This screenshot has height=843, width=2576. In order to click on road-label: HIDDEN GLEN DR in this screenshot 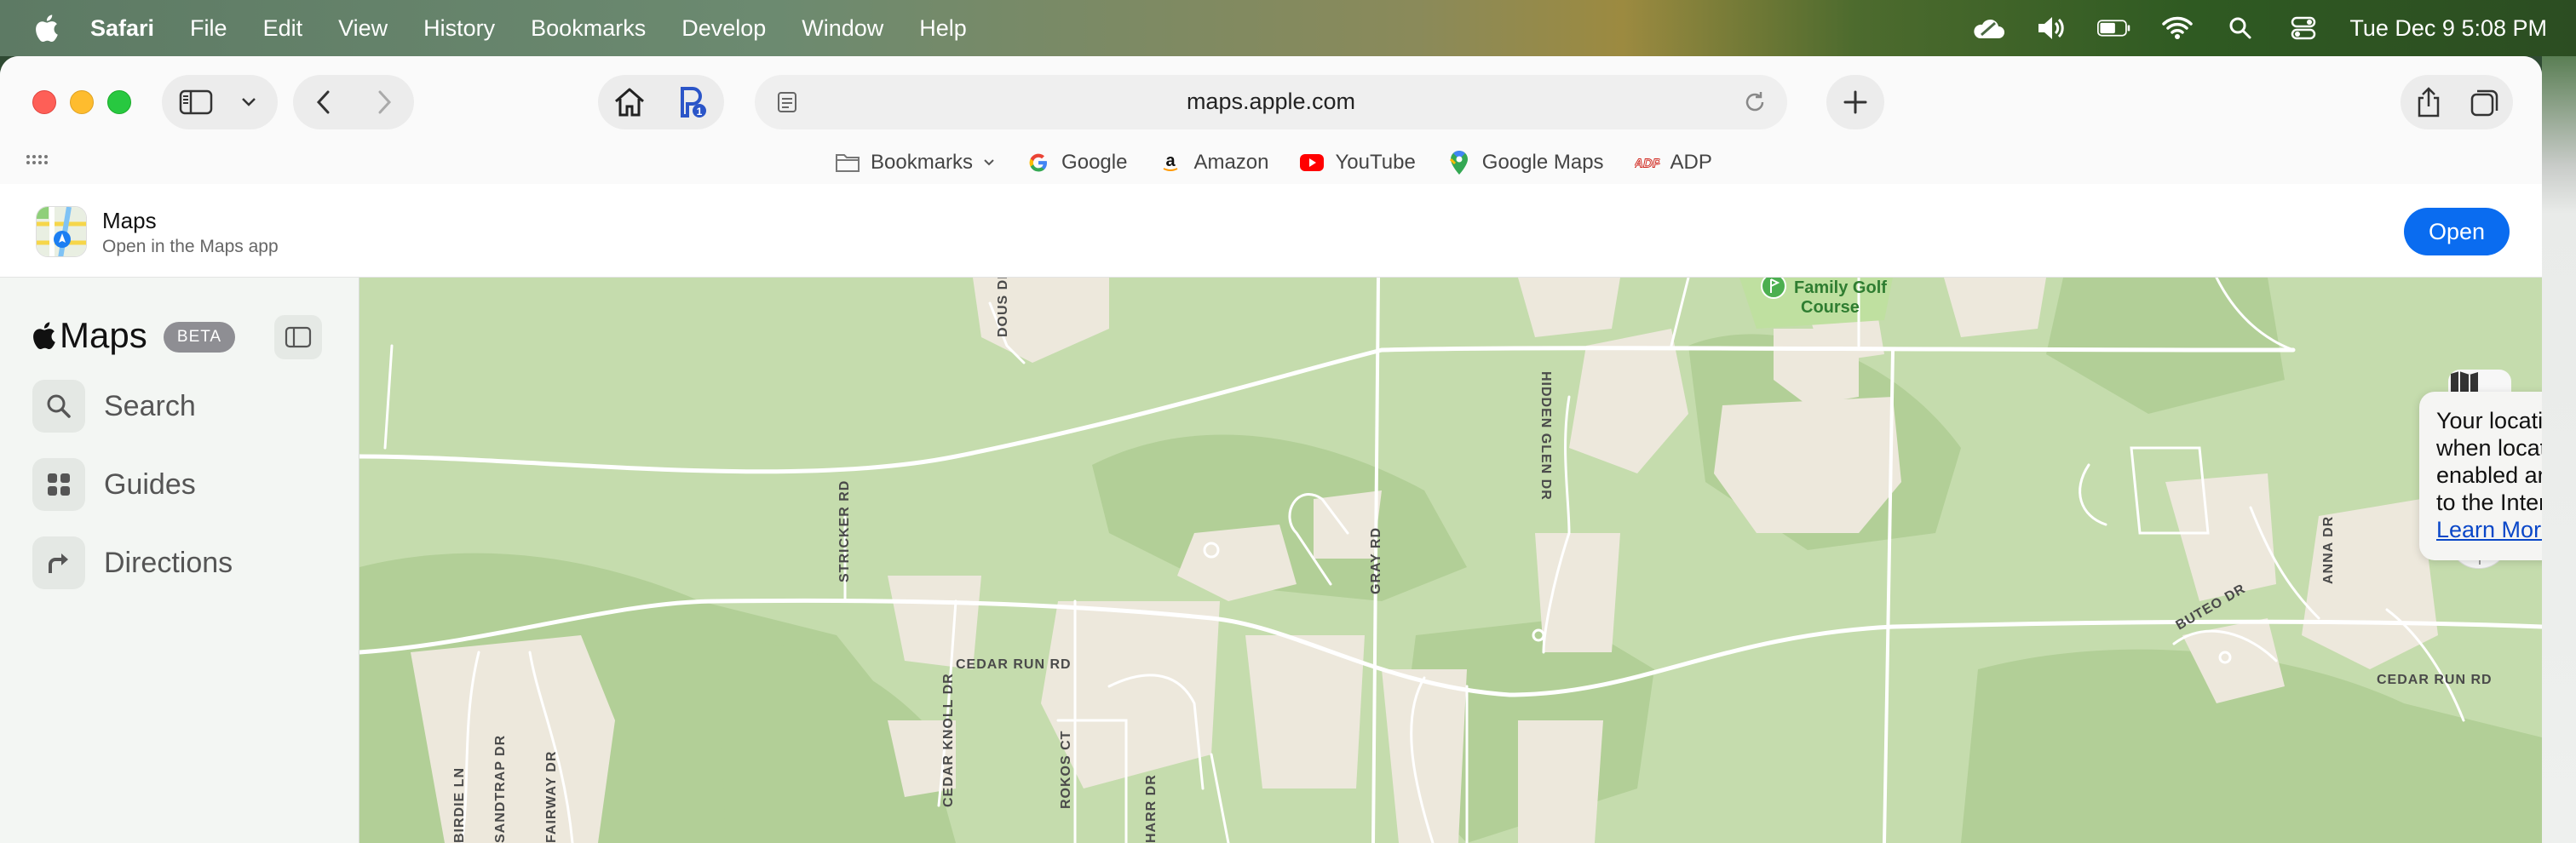, I will do `click(1545, 436)`.